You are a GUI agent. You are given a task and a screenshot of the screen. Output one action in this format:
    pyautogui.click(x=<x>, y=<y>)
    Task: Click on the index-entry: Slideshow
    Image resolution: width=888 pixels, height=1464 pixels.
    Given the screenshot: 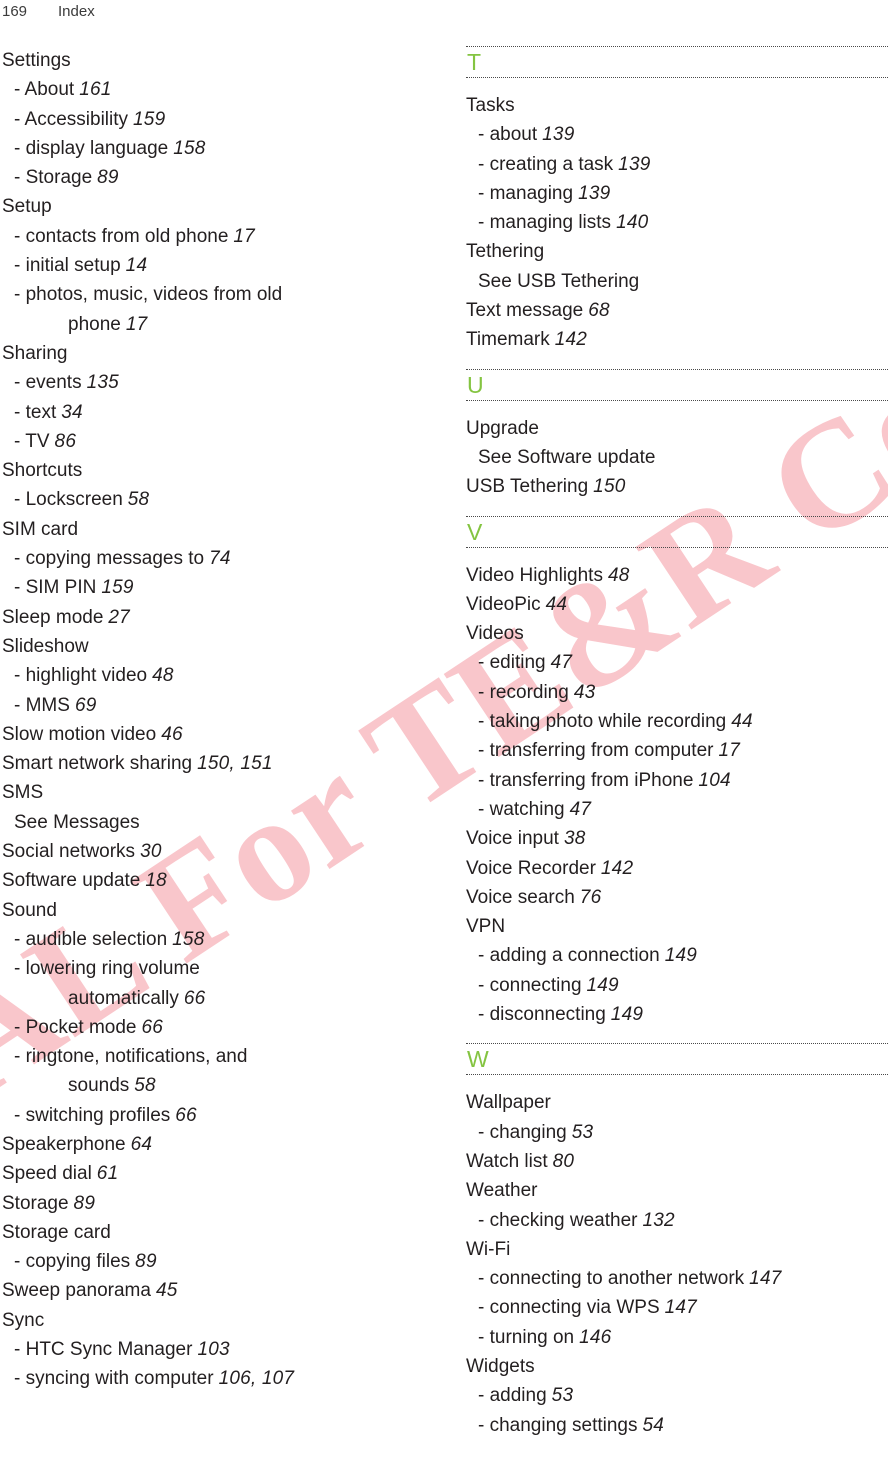 What is the action you would take?
    pyautogui.click(x=214, y=646)
    